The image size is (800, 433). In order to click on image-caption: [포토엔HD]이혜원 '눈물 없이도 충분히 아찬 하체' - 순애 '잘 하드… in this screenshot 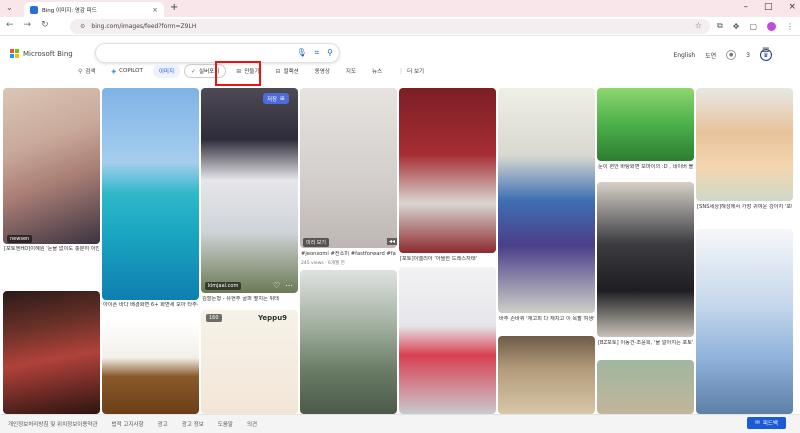, I will do `click(51, 249)`.